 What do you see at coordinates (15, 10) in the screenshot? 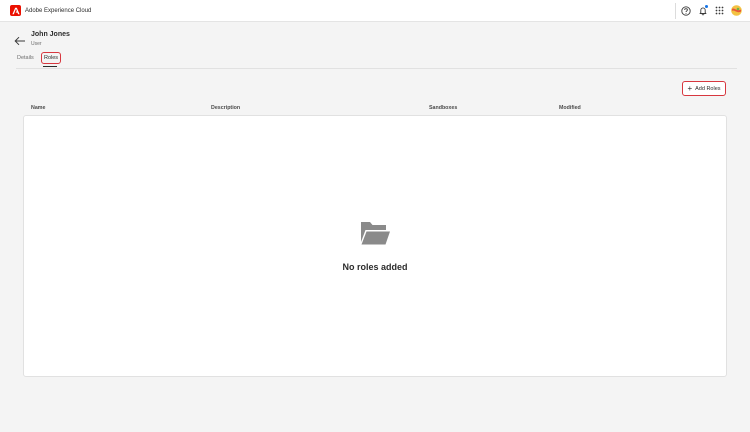
I see `adobe-logo-icon` at bounding box center [15, 10].